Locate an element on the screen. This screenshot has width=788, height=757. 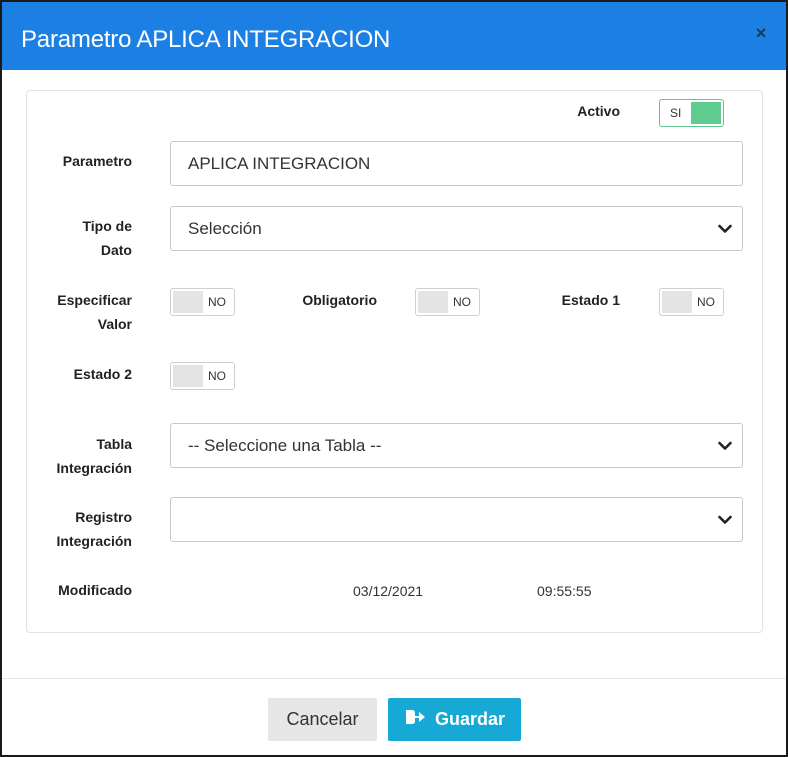
close-button: × is located at coordinates (761, 33).